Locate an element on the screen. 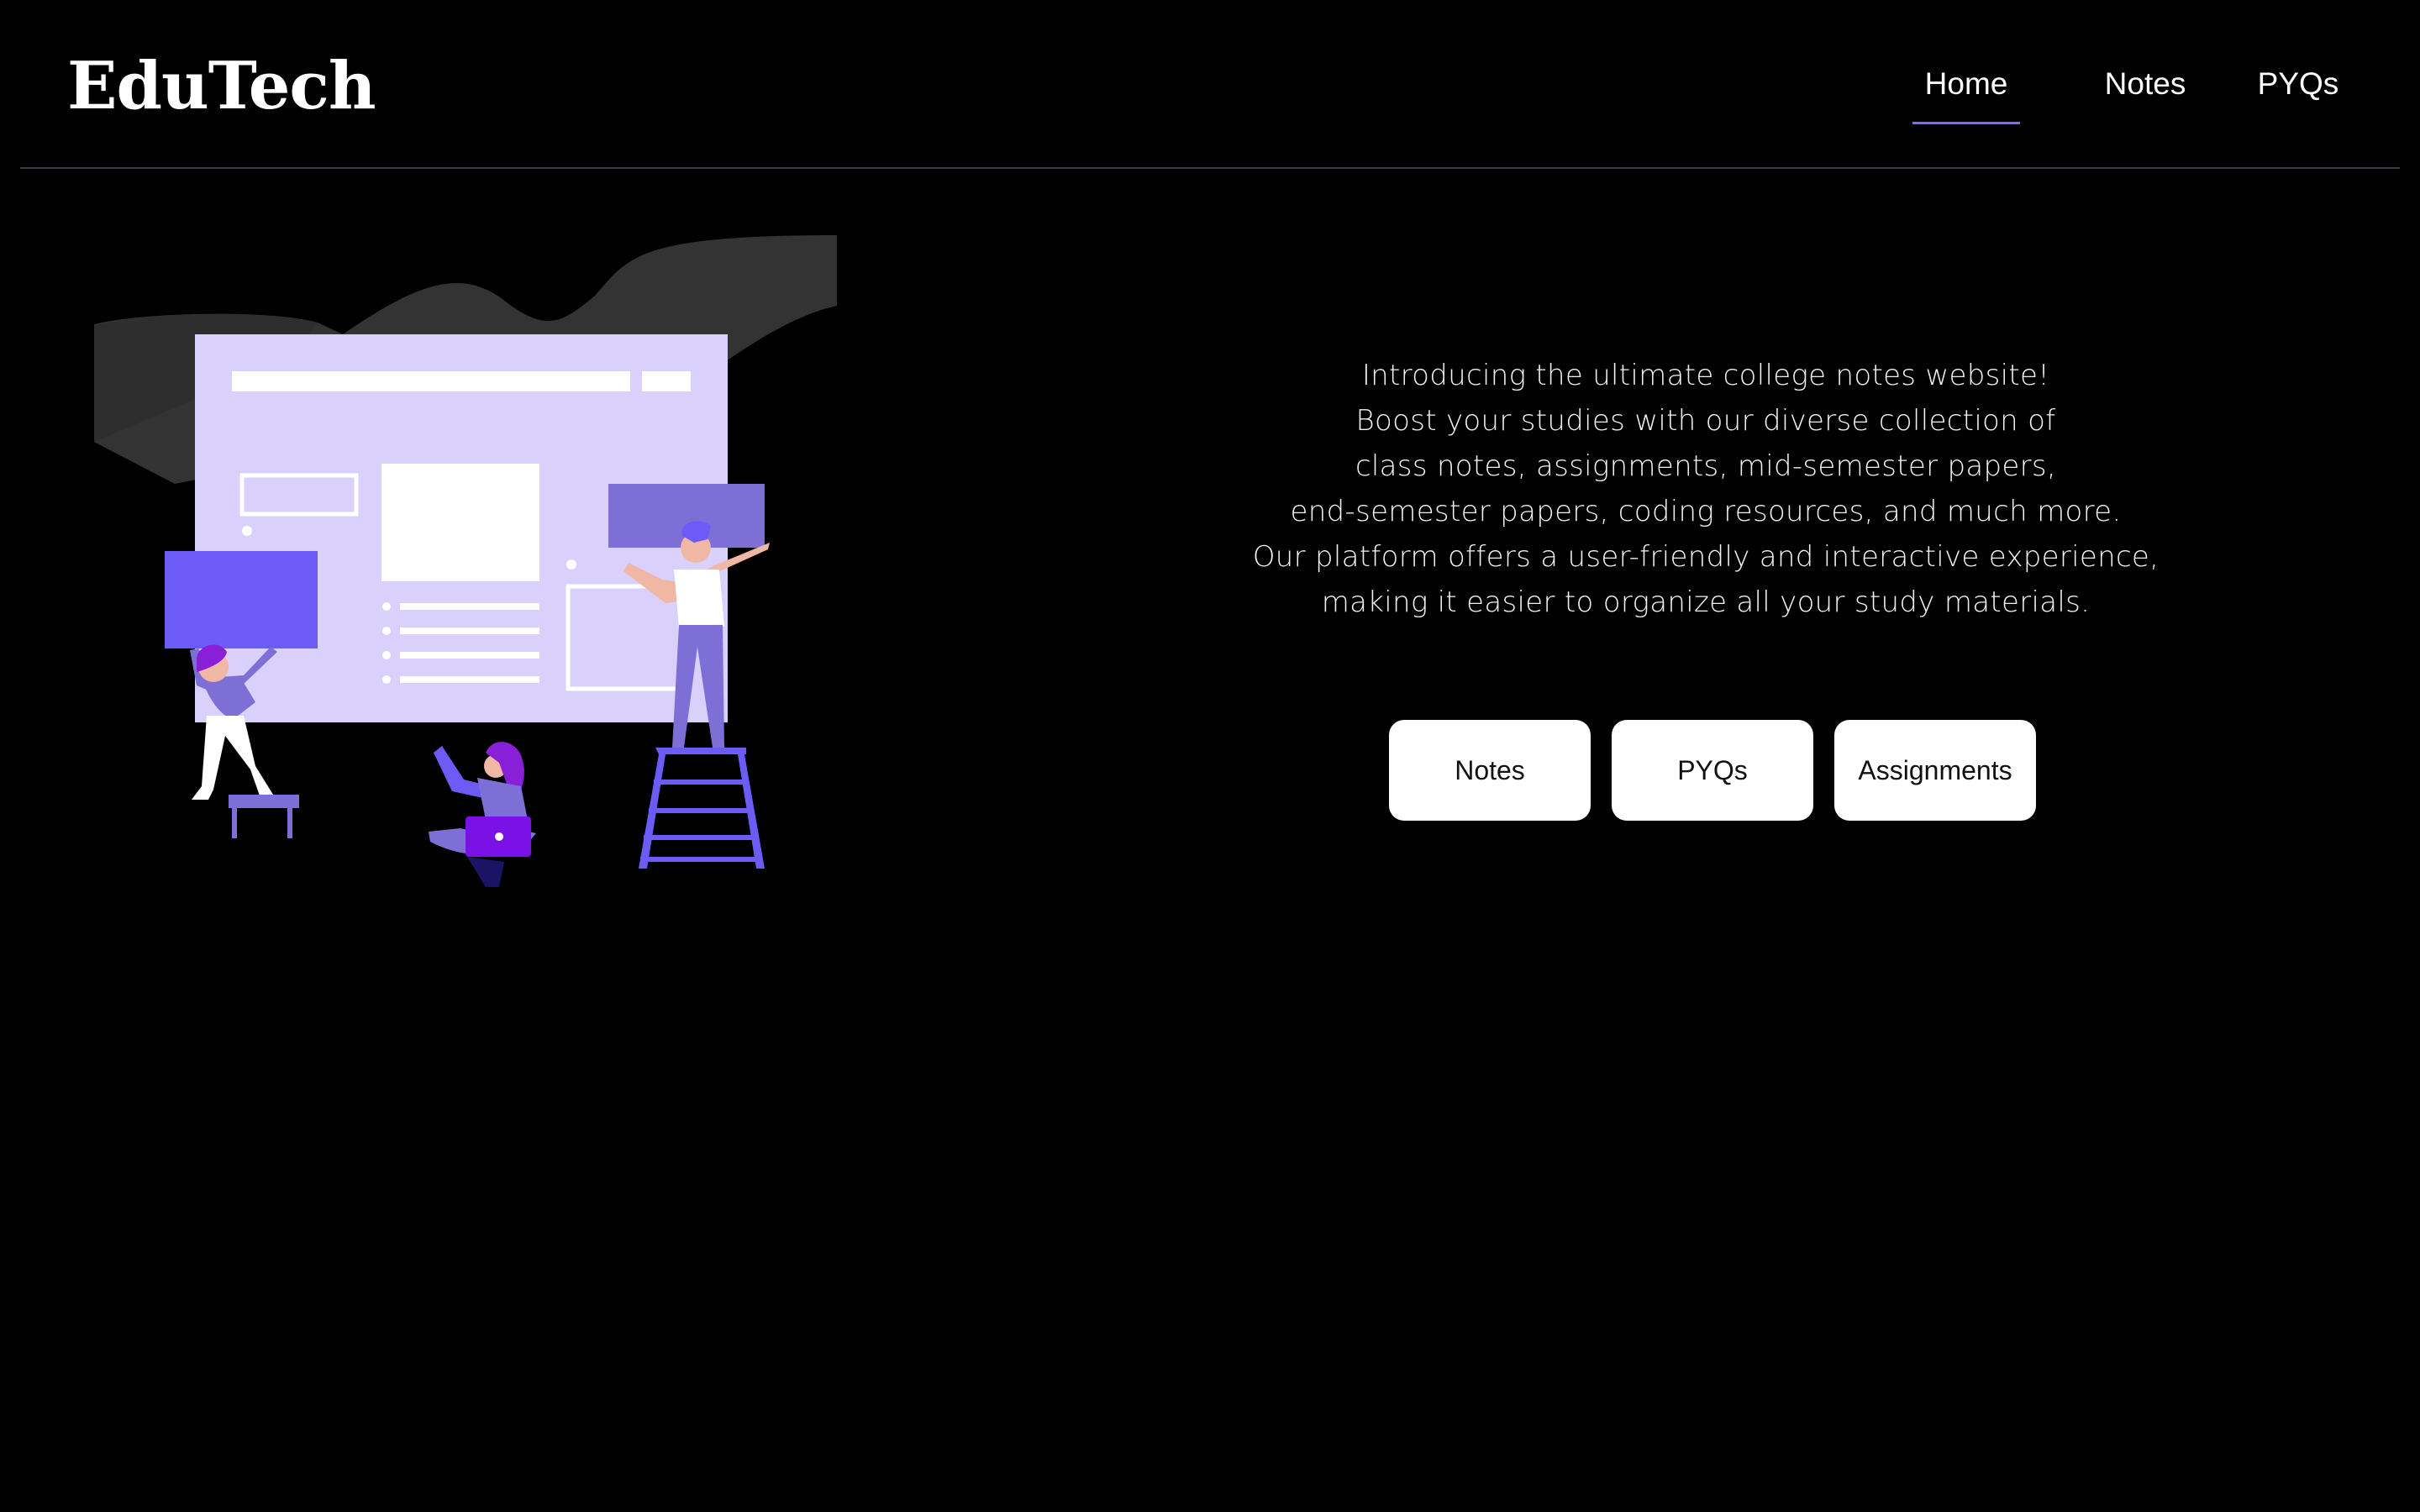 This screenshot has width=2420, height=1512. site-header: EduTech Home Notes PYQs is located at coordinates (1210, 84).